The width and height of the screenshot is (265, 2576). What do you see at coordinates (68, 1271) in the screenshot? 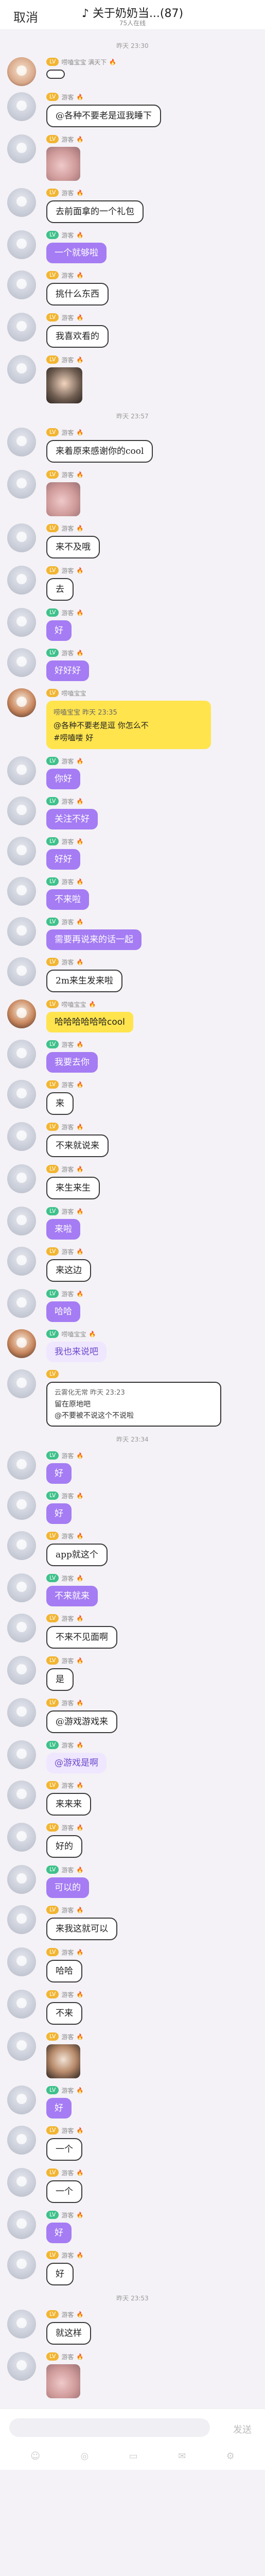
I see `message-bubble: 来这边` at bounding box center [68, 1271].